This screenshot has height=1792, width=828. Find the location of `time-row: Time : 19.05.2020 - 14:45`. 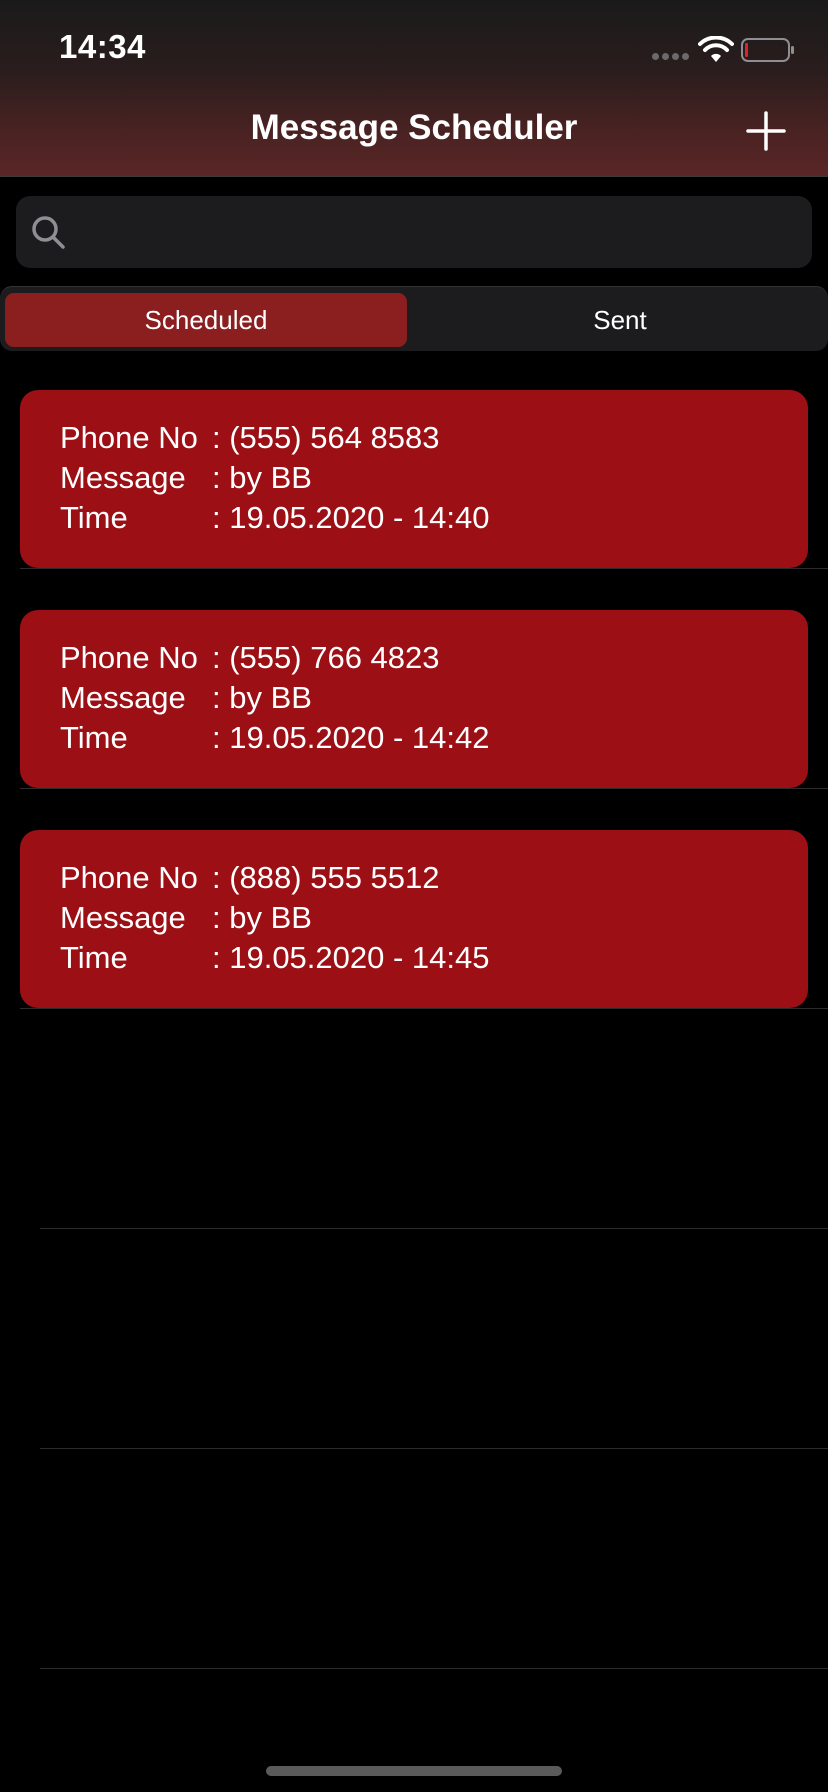

time-row: Time : 19.05.2020 - 14:45 is located at coordinates (275, 958).